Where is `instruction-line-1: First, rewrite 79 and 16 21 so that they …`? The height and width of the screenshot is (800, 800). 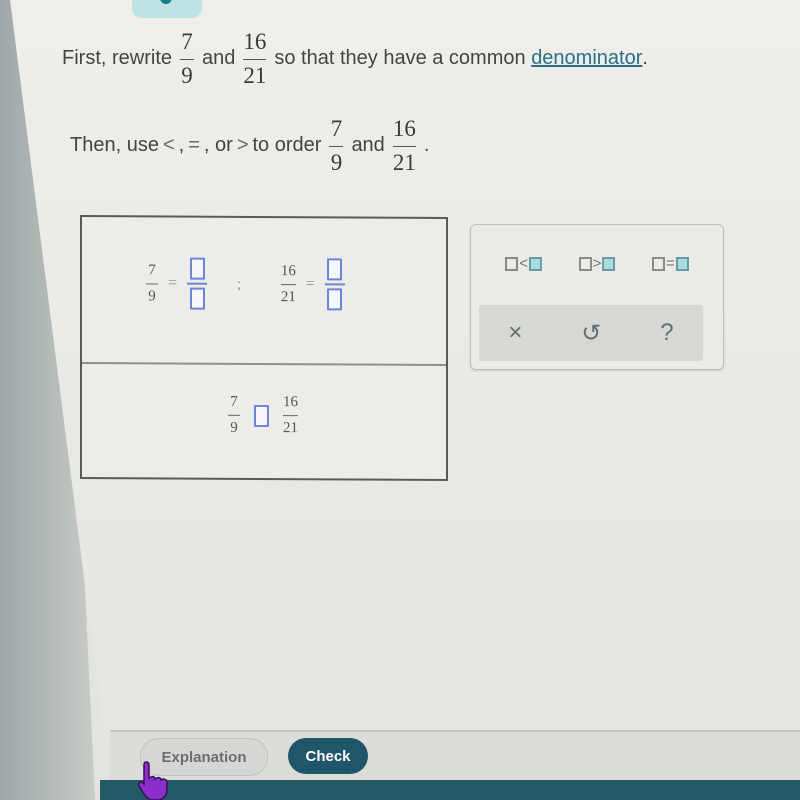
instruction-line-1: First, rewrite 79 and 16 21 so that they … is located at coordinates (355, 58).